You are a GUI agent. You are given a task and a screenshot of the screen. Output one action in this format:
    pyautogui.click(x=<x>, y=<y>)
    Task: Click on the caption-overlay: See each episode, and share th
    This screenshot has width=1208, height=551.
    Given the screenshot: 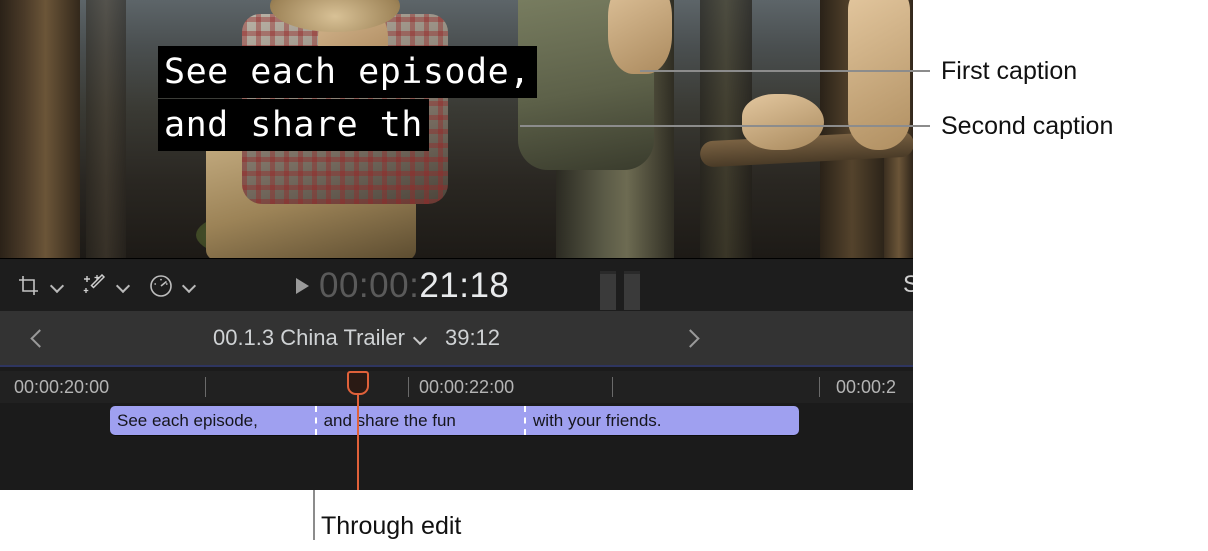 What is the action you would take?
    pyautogui.click(x=347, y=98)
    